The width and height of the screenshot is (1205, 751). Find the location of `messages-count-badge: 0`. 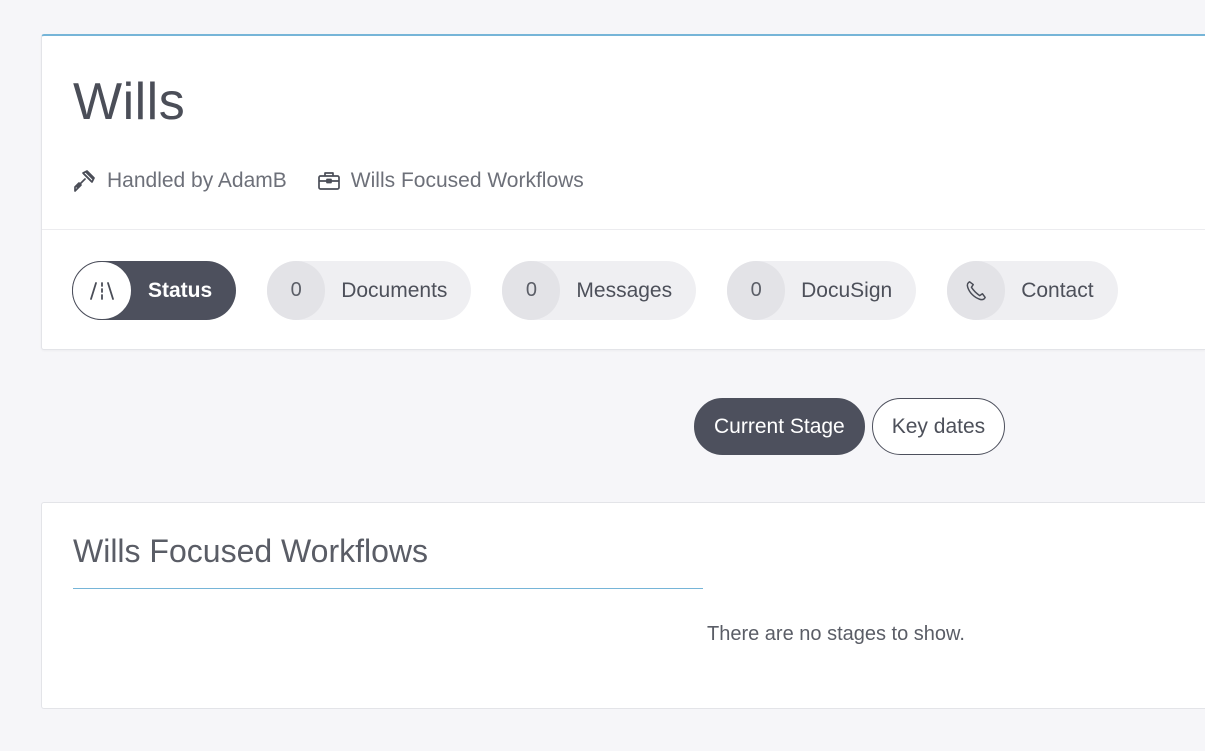

messages-count-badge: 0 is located at coordinates (531, 290).